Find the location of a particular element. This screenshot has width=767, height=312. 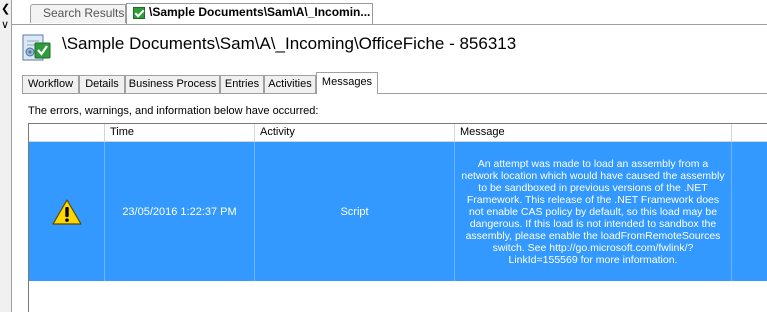

tab-activities: Activities is located at coordinates (290, 84).